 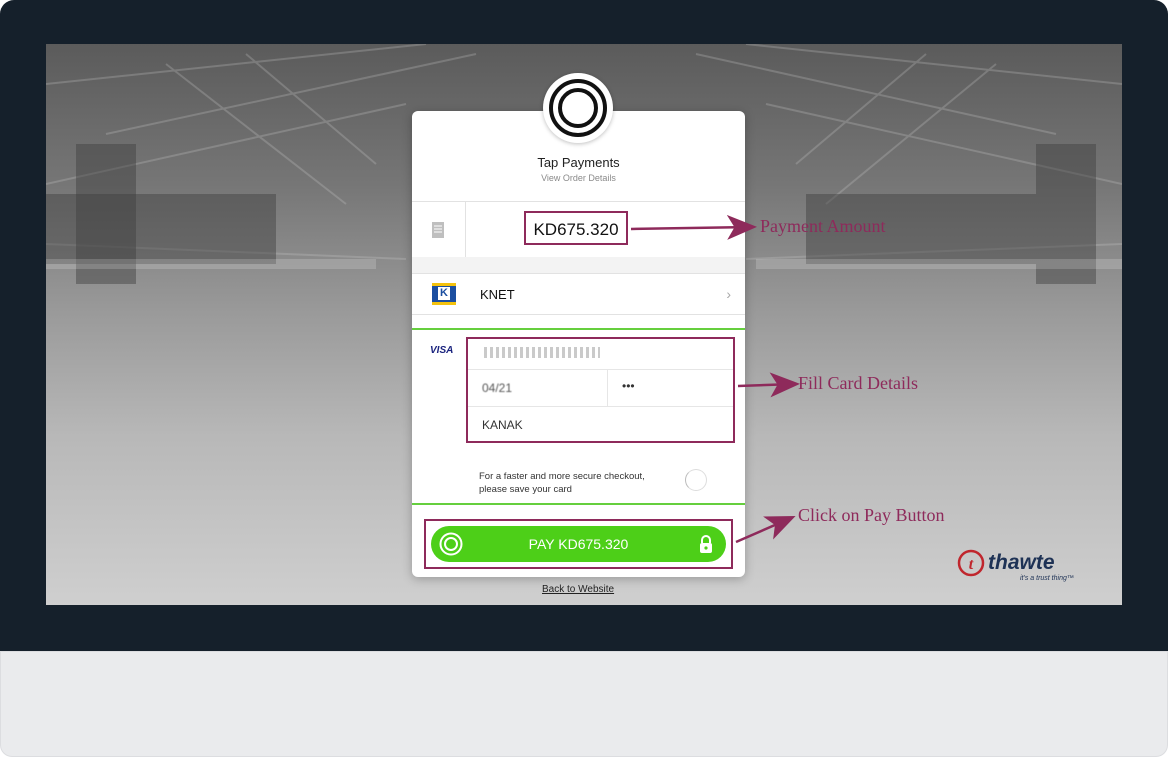 What do you see at coordinates (871, 515) in the screenshot?
I see `click-pay-annotation: Click on Pay Button` at bounding box center [871, 515].